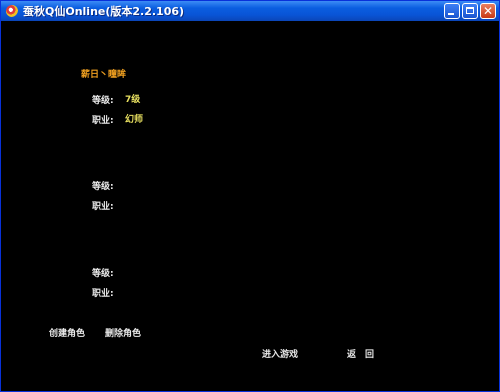 This screenshot has height=392, width=500. I want to click on delete-character-button: 删除角色, so click(123, 334).